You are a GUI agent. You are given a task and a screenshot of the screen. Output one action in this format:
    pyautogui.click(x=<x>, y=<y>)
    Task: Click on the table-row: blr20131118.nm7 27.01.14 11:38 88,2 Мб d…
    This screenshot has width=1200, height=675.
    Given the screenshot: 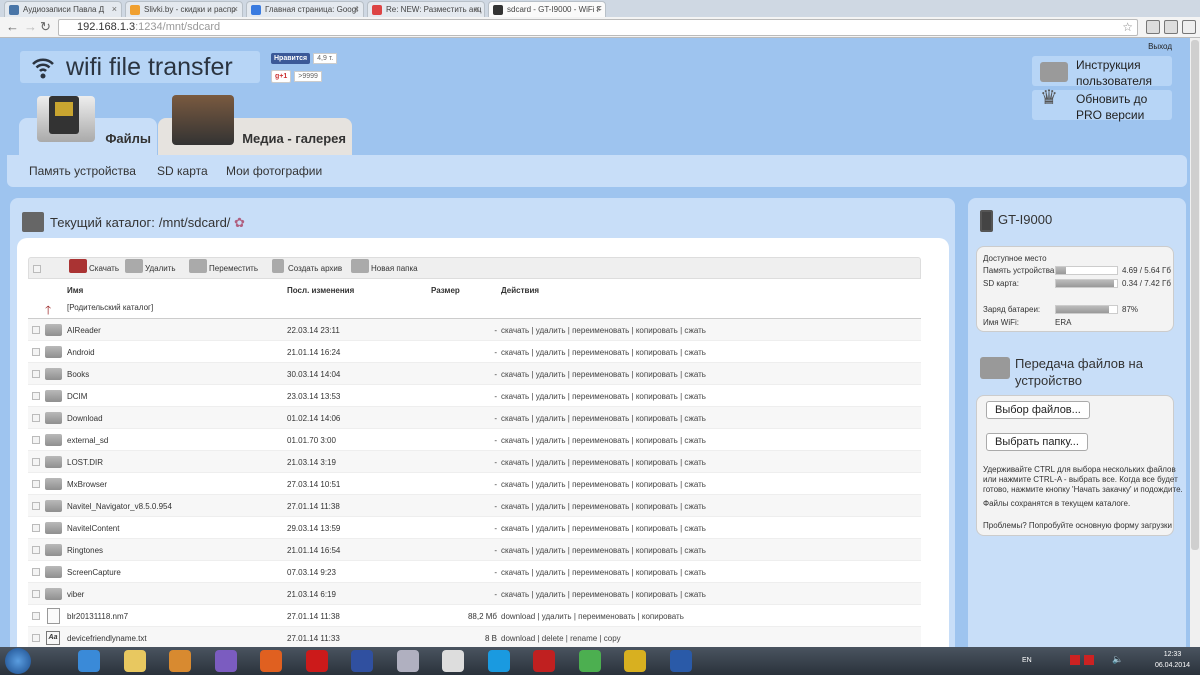 What is the action you would take?
    pyautogui.click(x=474, y=616)
    